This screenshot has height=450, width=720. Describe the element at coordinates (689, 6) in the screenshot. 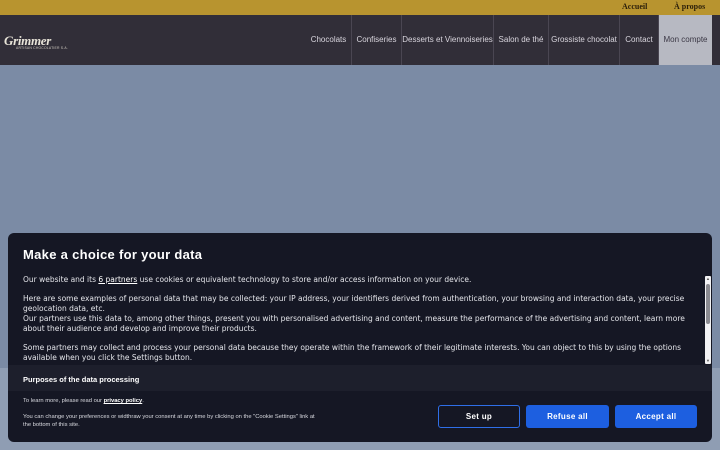

I see `link-a-propos: À propos` at that location.